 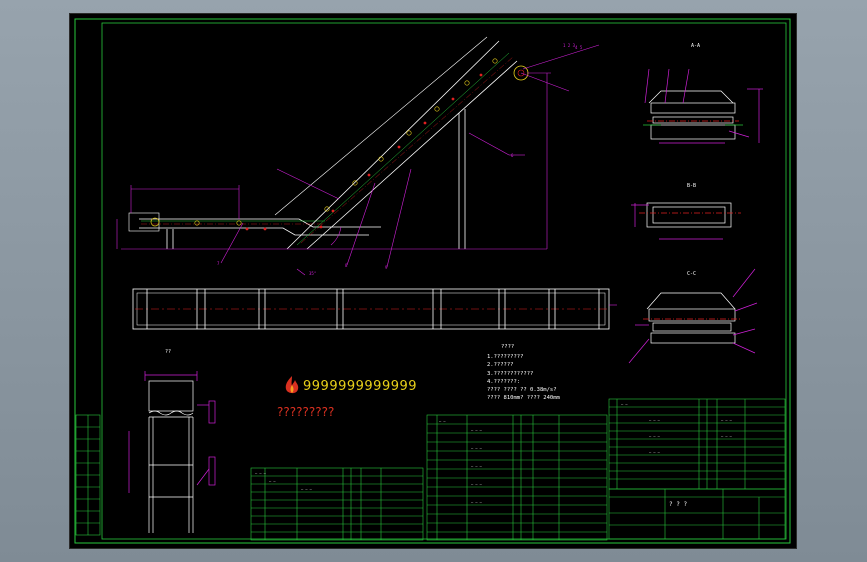 I want to click on notes-title: ????, so click(x=508, y=347).